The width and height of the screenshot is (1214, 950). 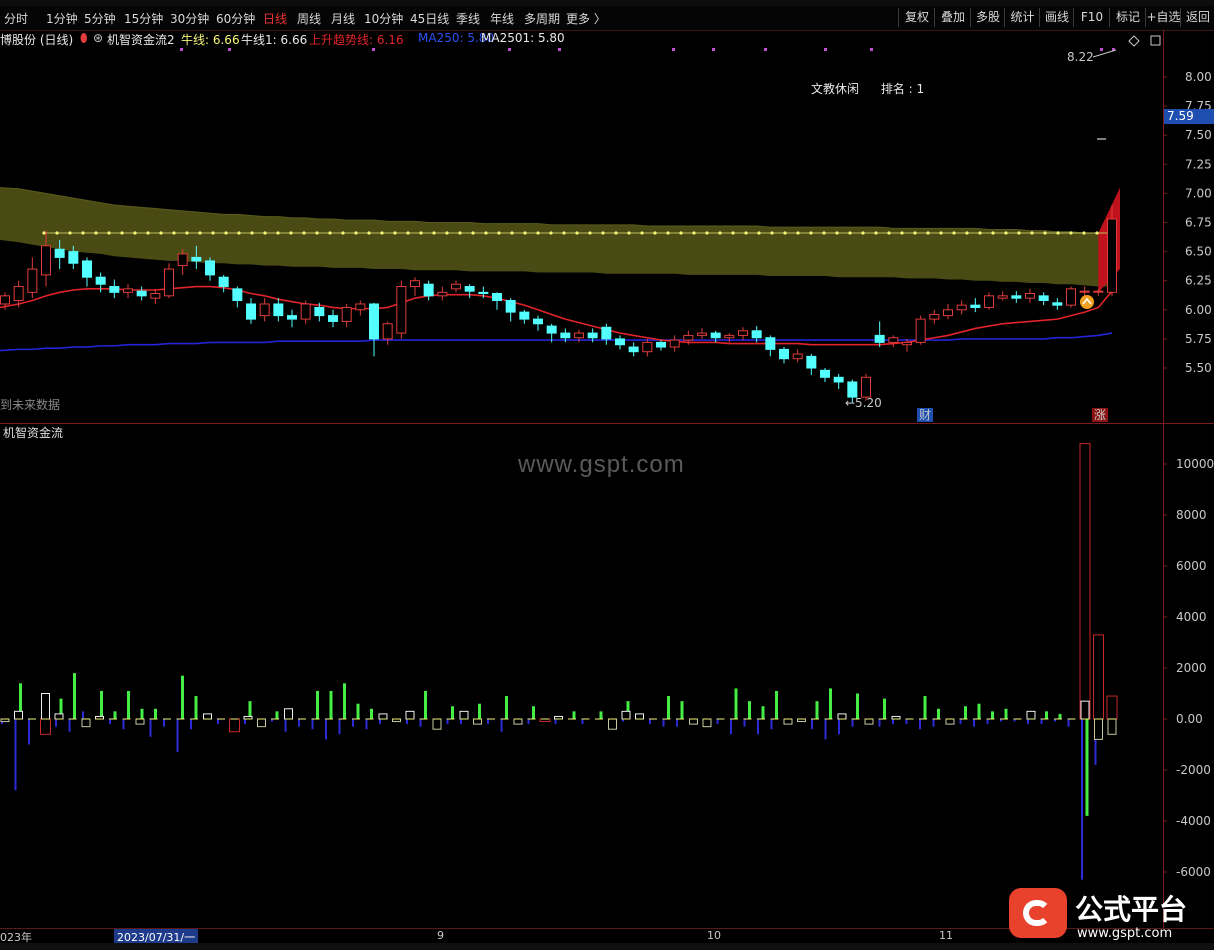 What do you see at coordinates (1189, 719) in the screenshot?
I see `flow-tick-label: 0.00` at bounding box center [1189, 719].